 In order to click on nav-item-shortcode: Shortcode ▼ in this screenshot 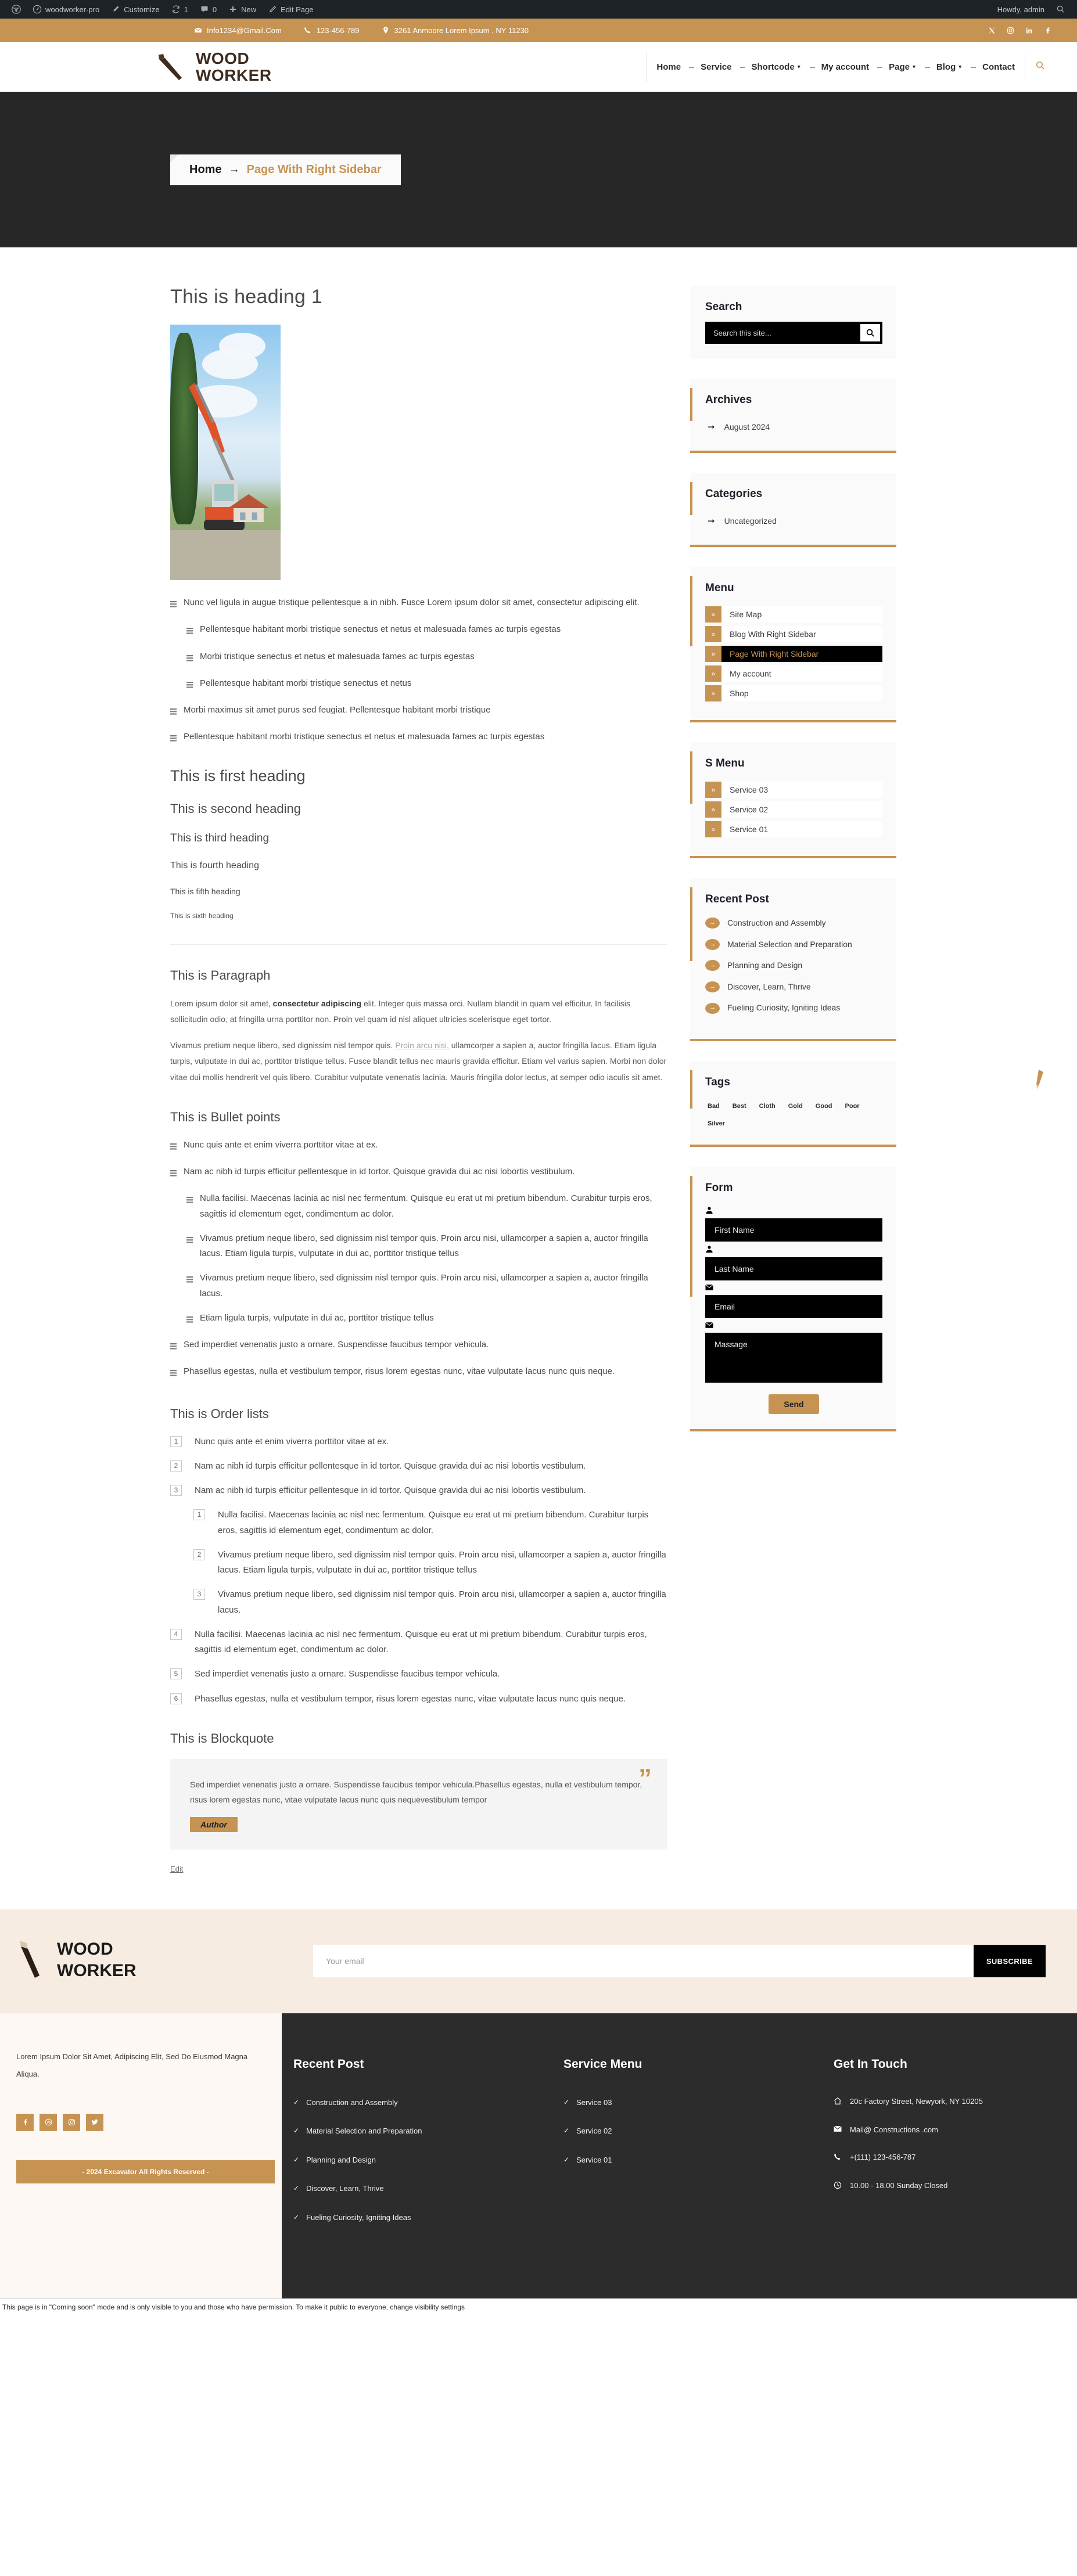, I will do `click(776, 67)`.